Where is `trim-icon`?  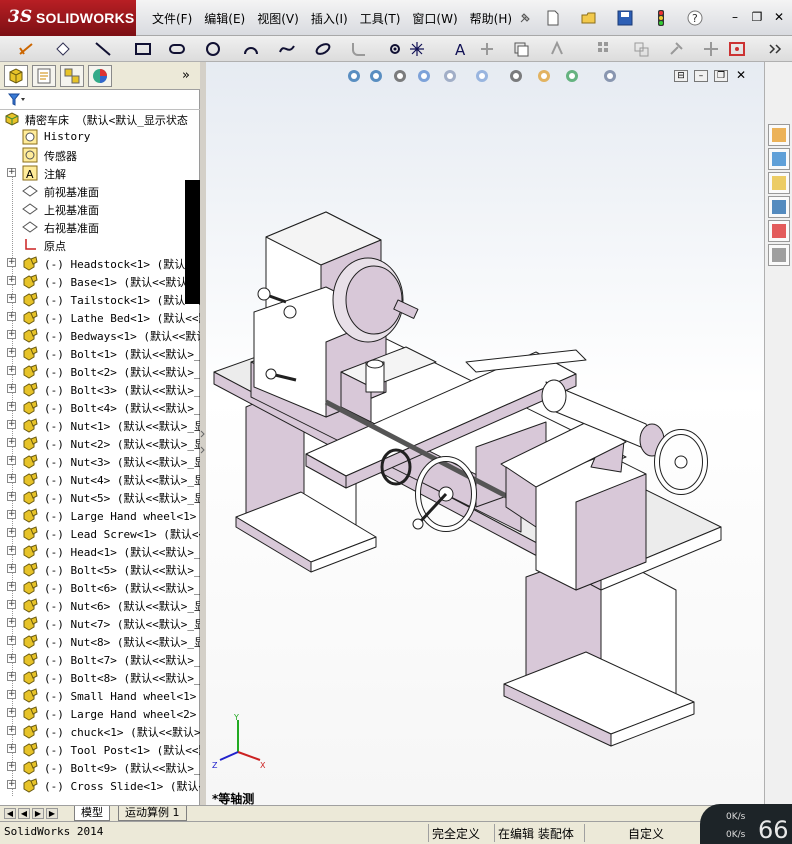 trim-icon is located at coordinates (487, 49).